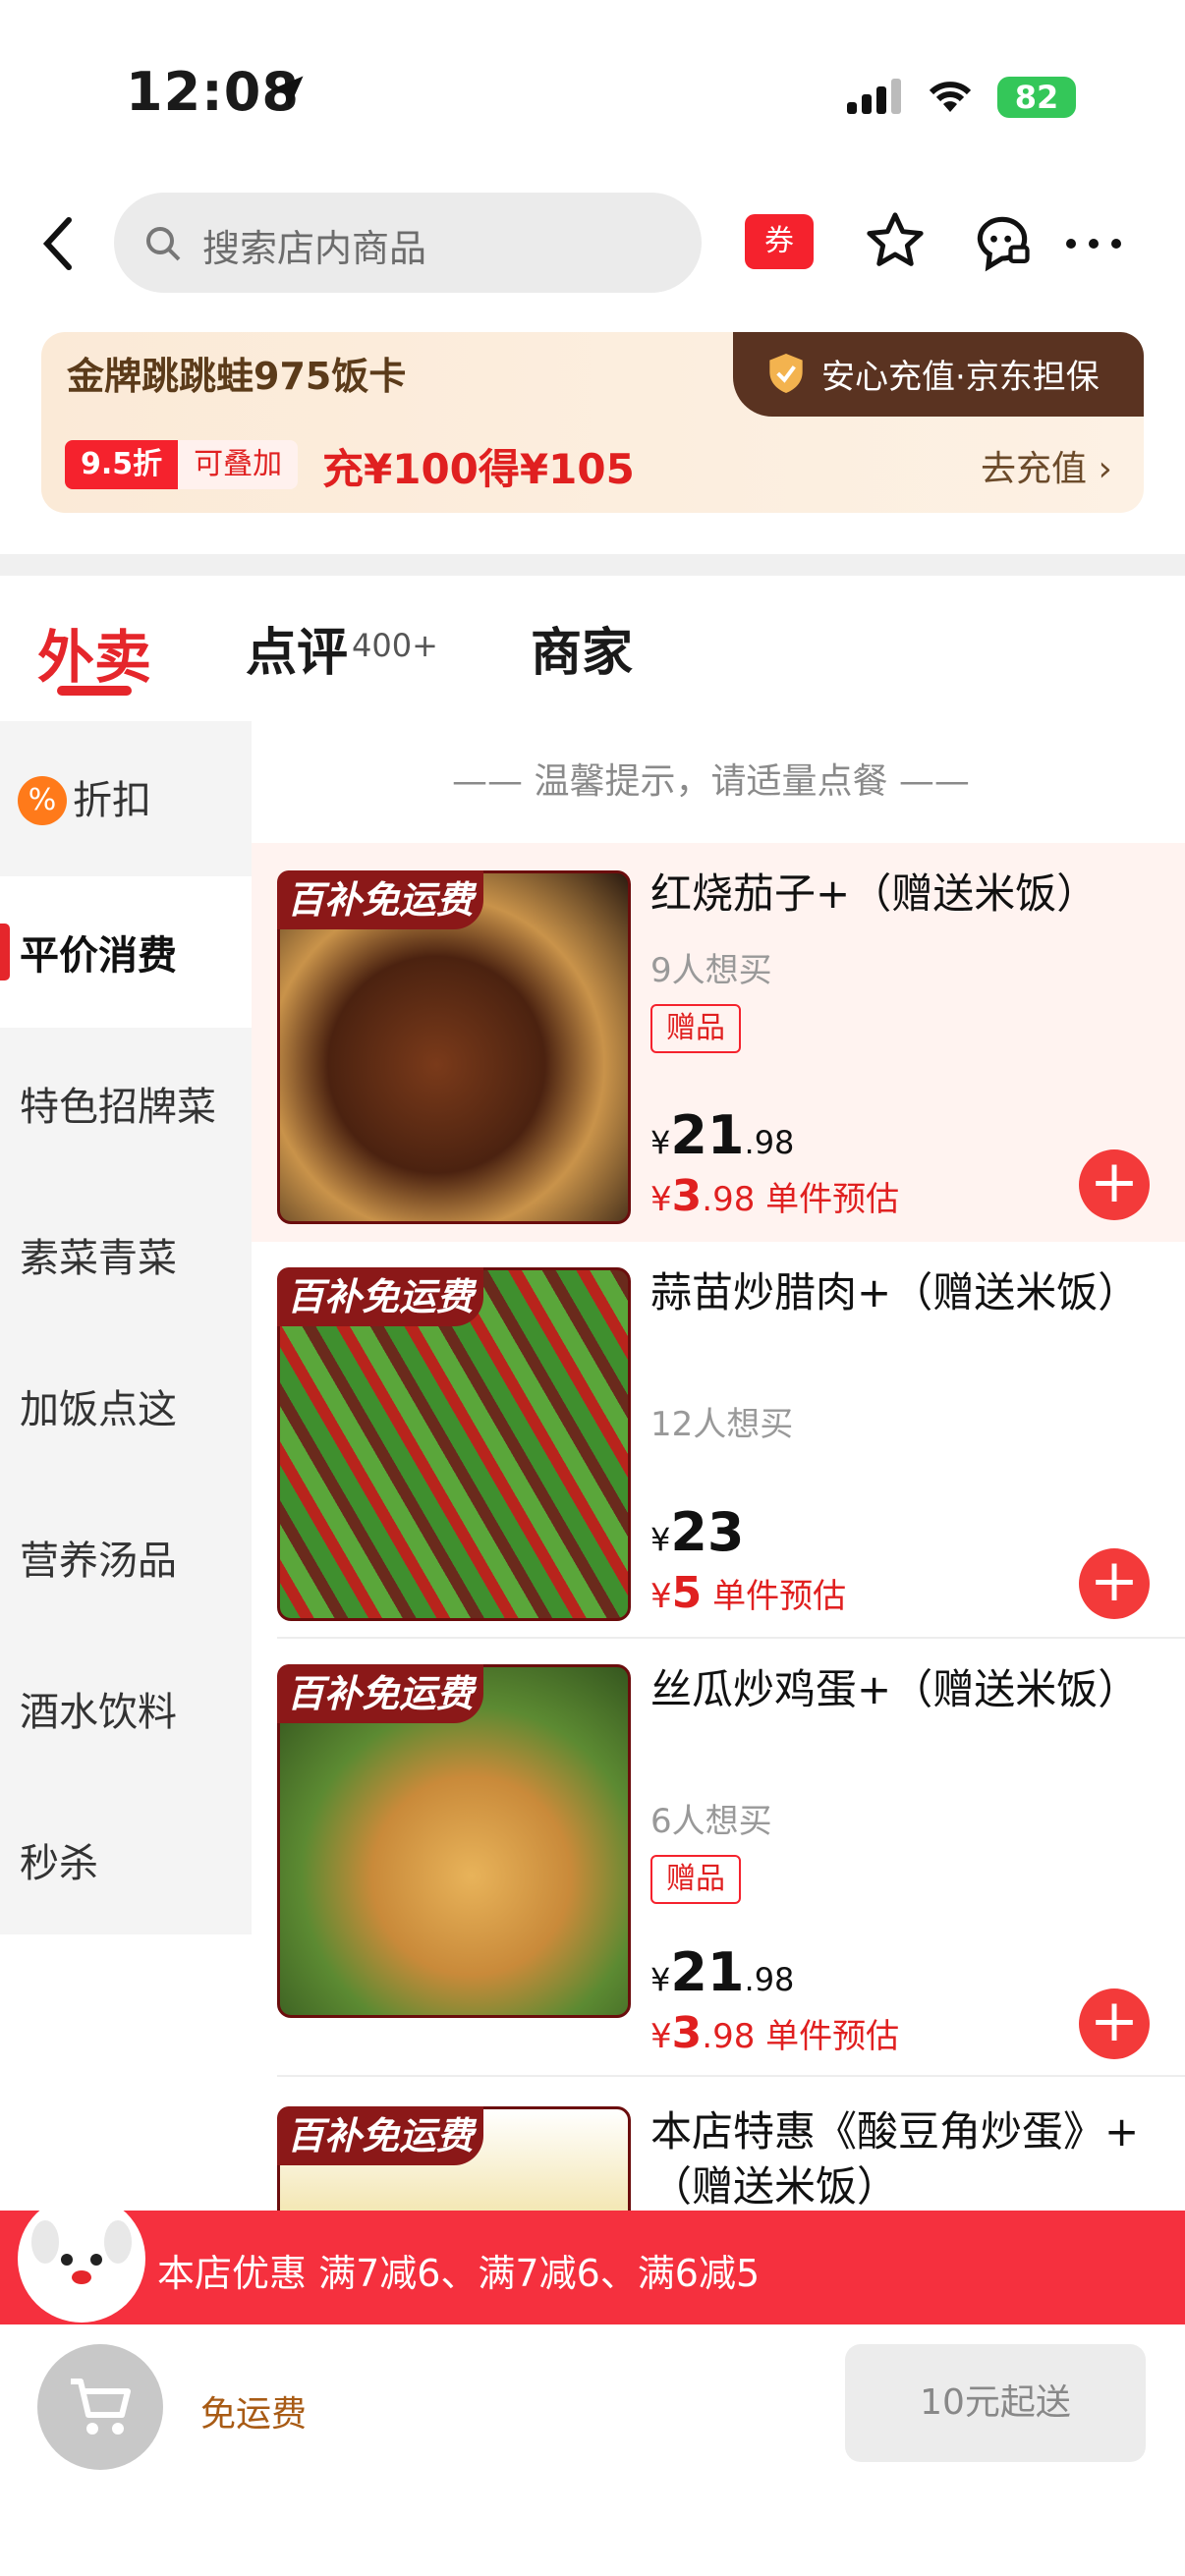 The height and width of the screenshot is (2576, 1185). What do you see at coordinates (297, 648) in the screenshot?
I see `tab-reviews: 点评` at bounding box center [297, 648].